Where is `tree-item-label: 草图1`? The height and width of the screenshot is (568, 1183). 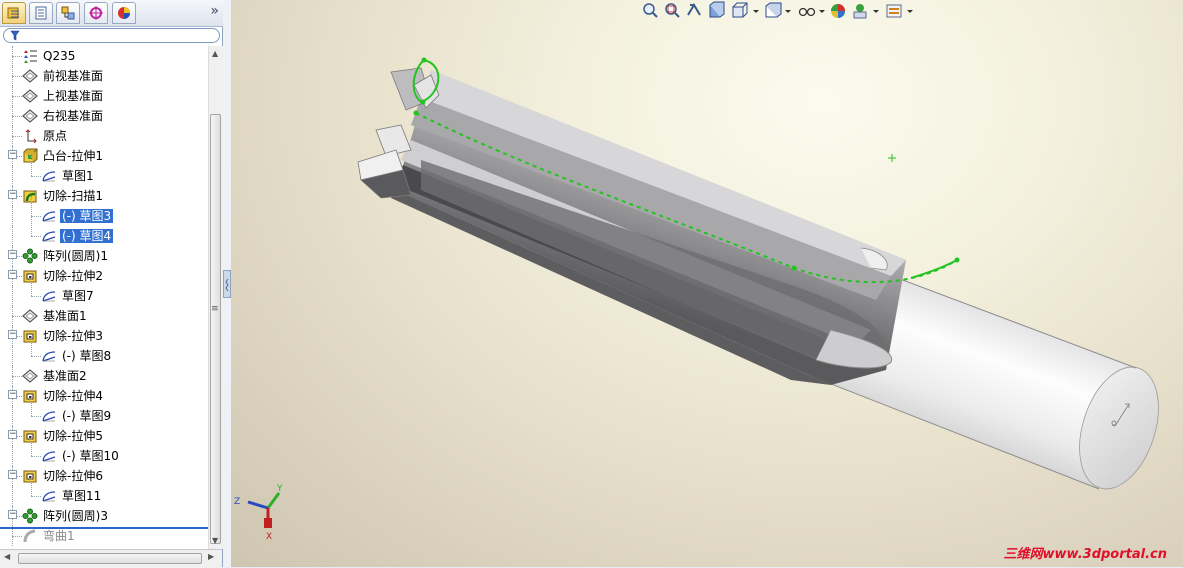
tree-item-label: 草图1 is located at coordinates (78, 176).